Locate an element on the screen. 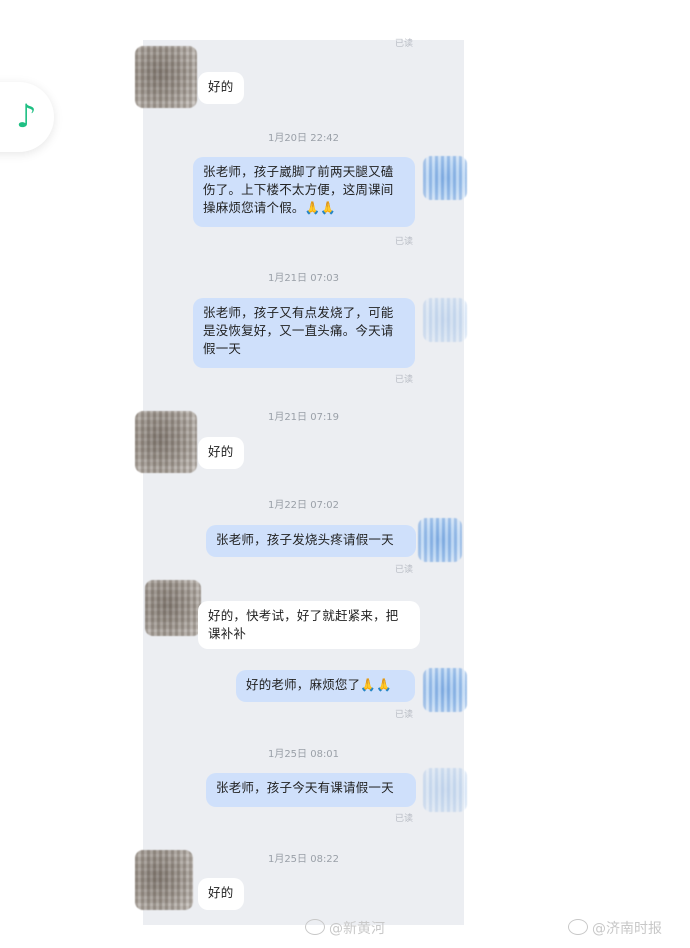 Image resolution: width=690 pixels, height=948 pixels. floating-music-widget: ♪ is located at coordinates (27, 117).